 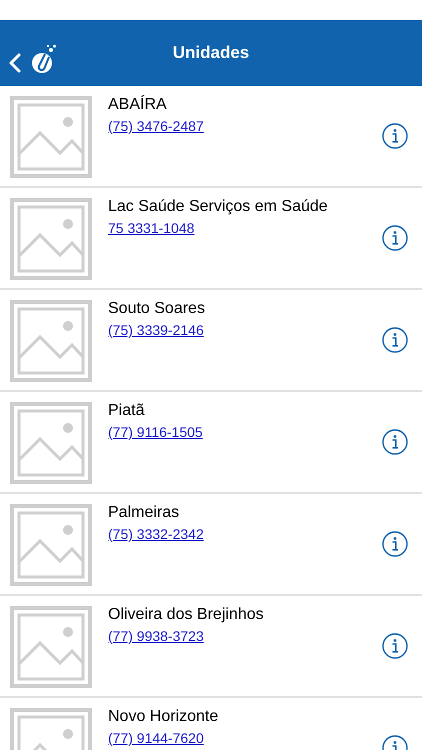 I want to click on phone-link: (75) 3476-2487, so click(x=156, y=126).